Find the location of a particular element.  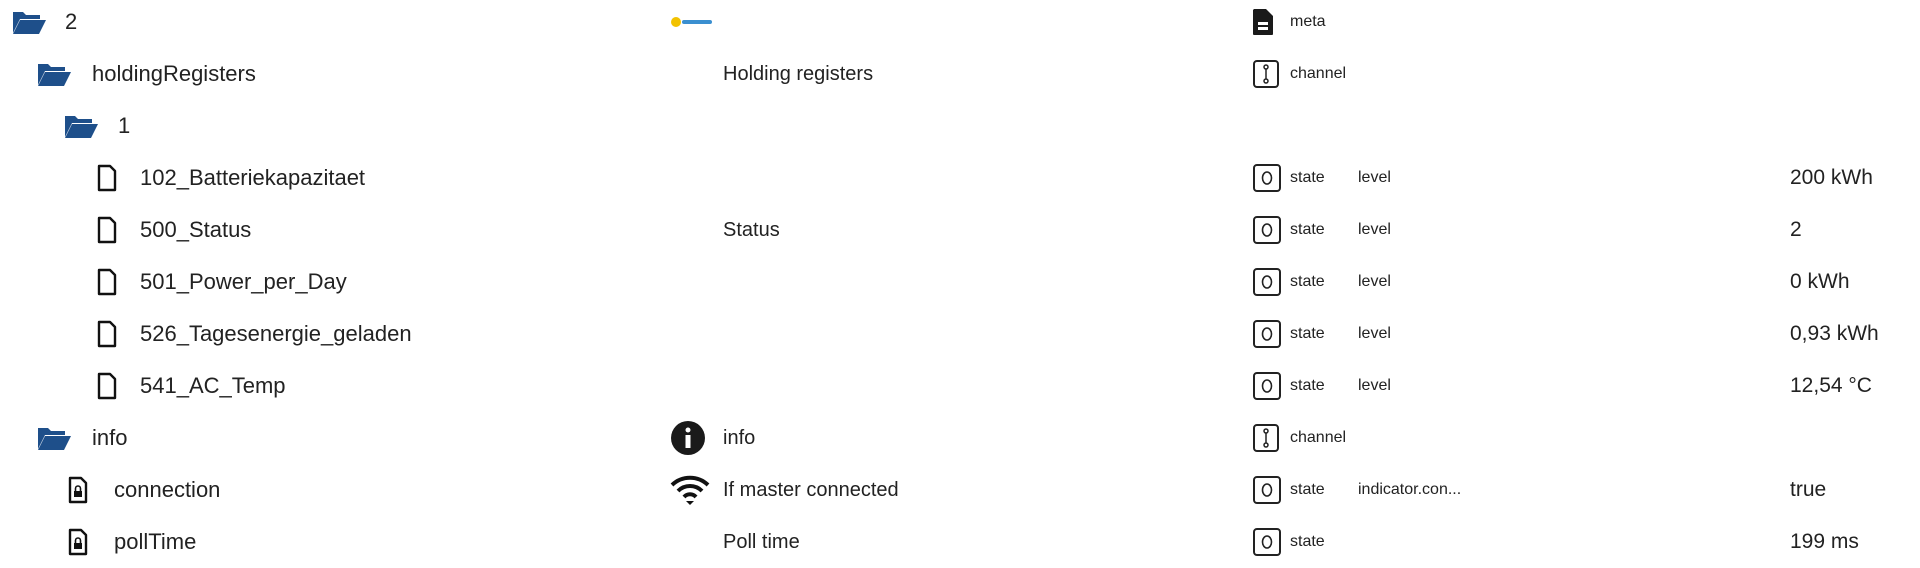

object-value: 2 is located at coordinates (1796, 230).